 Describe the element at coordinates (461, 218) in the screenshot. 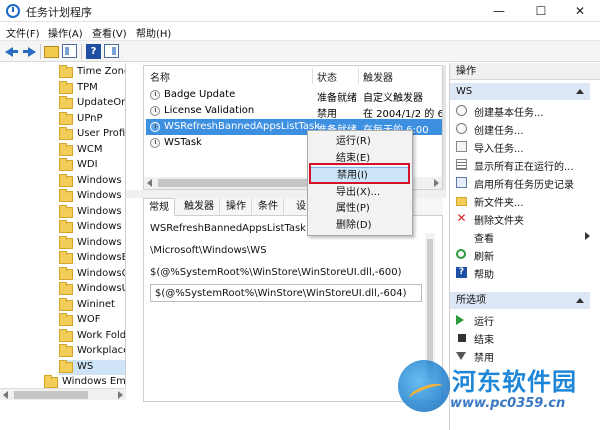

I see `delete-icon: ✕` at that location.